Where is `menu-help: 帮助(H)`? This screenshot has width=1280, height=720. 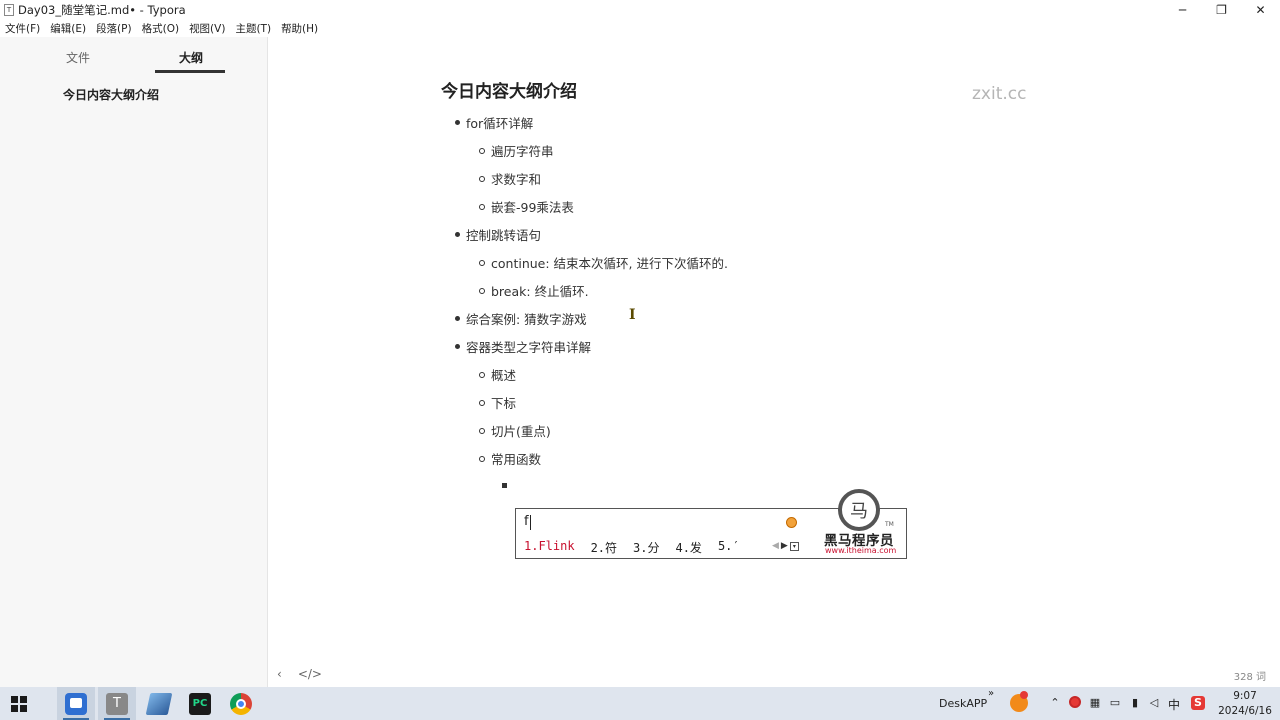
menu-help: 帮助(H) is located at coordinates (299, 28).